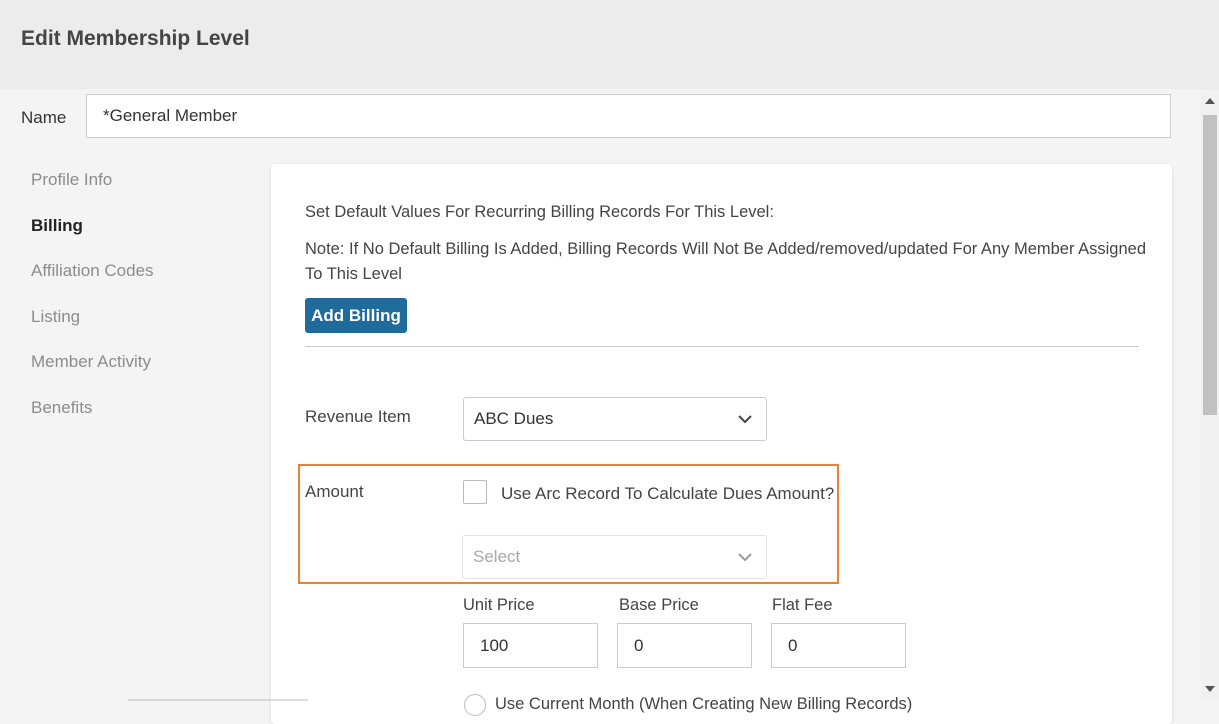 The width and height of the screenshot is (1219, 724). What do you see at coordinates (684, 645) in the screenshot?
I see `base-price-input: 0` at bounding box center [684, 645].